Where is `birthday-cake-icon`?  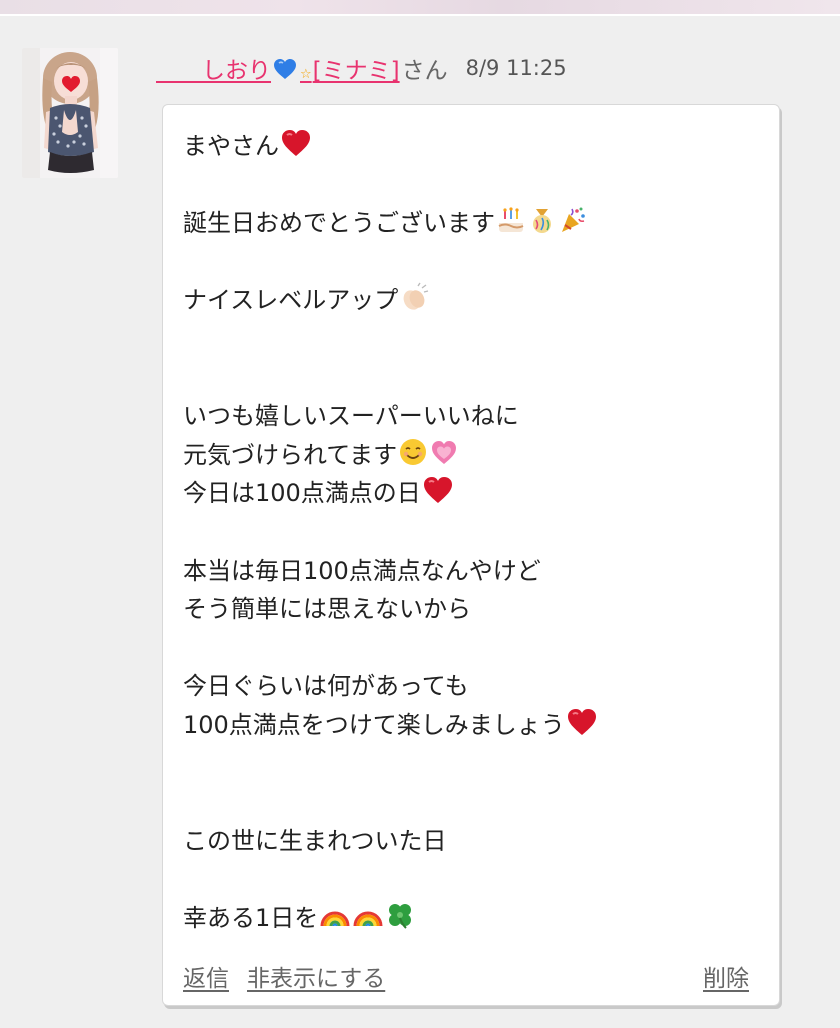
birthday-cake-icon is located at coordinates (511, 226).